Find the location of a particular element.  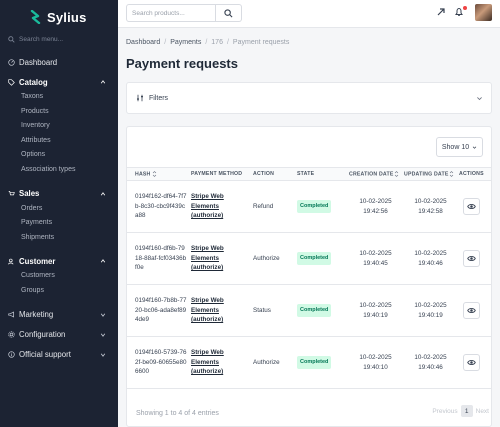

chevron-up-icon is located at coordinates (103, 261).